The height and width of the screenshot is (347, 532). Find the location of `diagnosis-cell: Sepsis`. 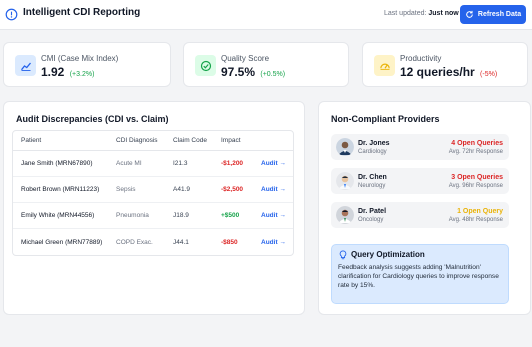

diagnosis-cell: Sepsis is located at coordinates (126, 189).